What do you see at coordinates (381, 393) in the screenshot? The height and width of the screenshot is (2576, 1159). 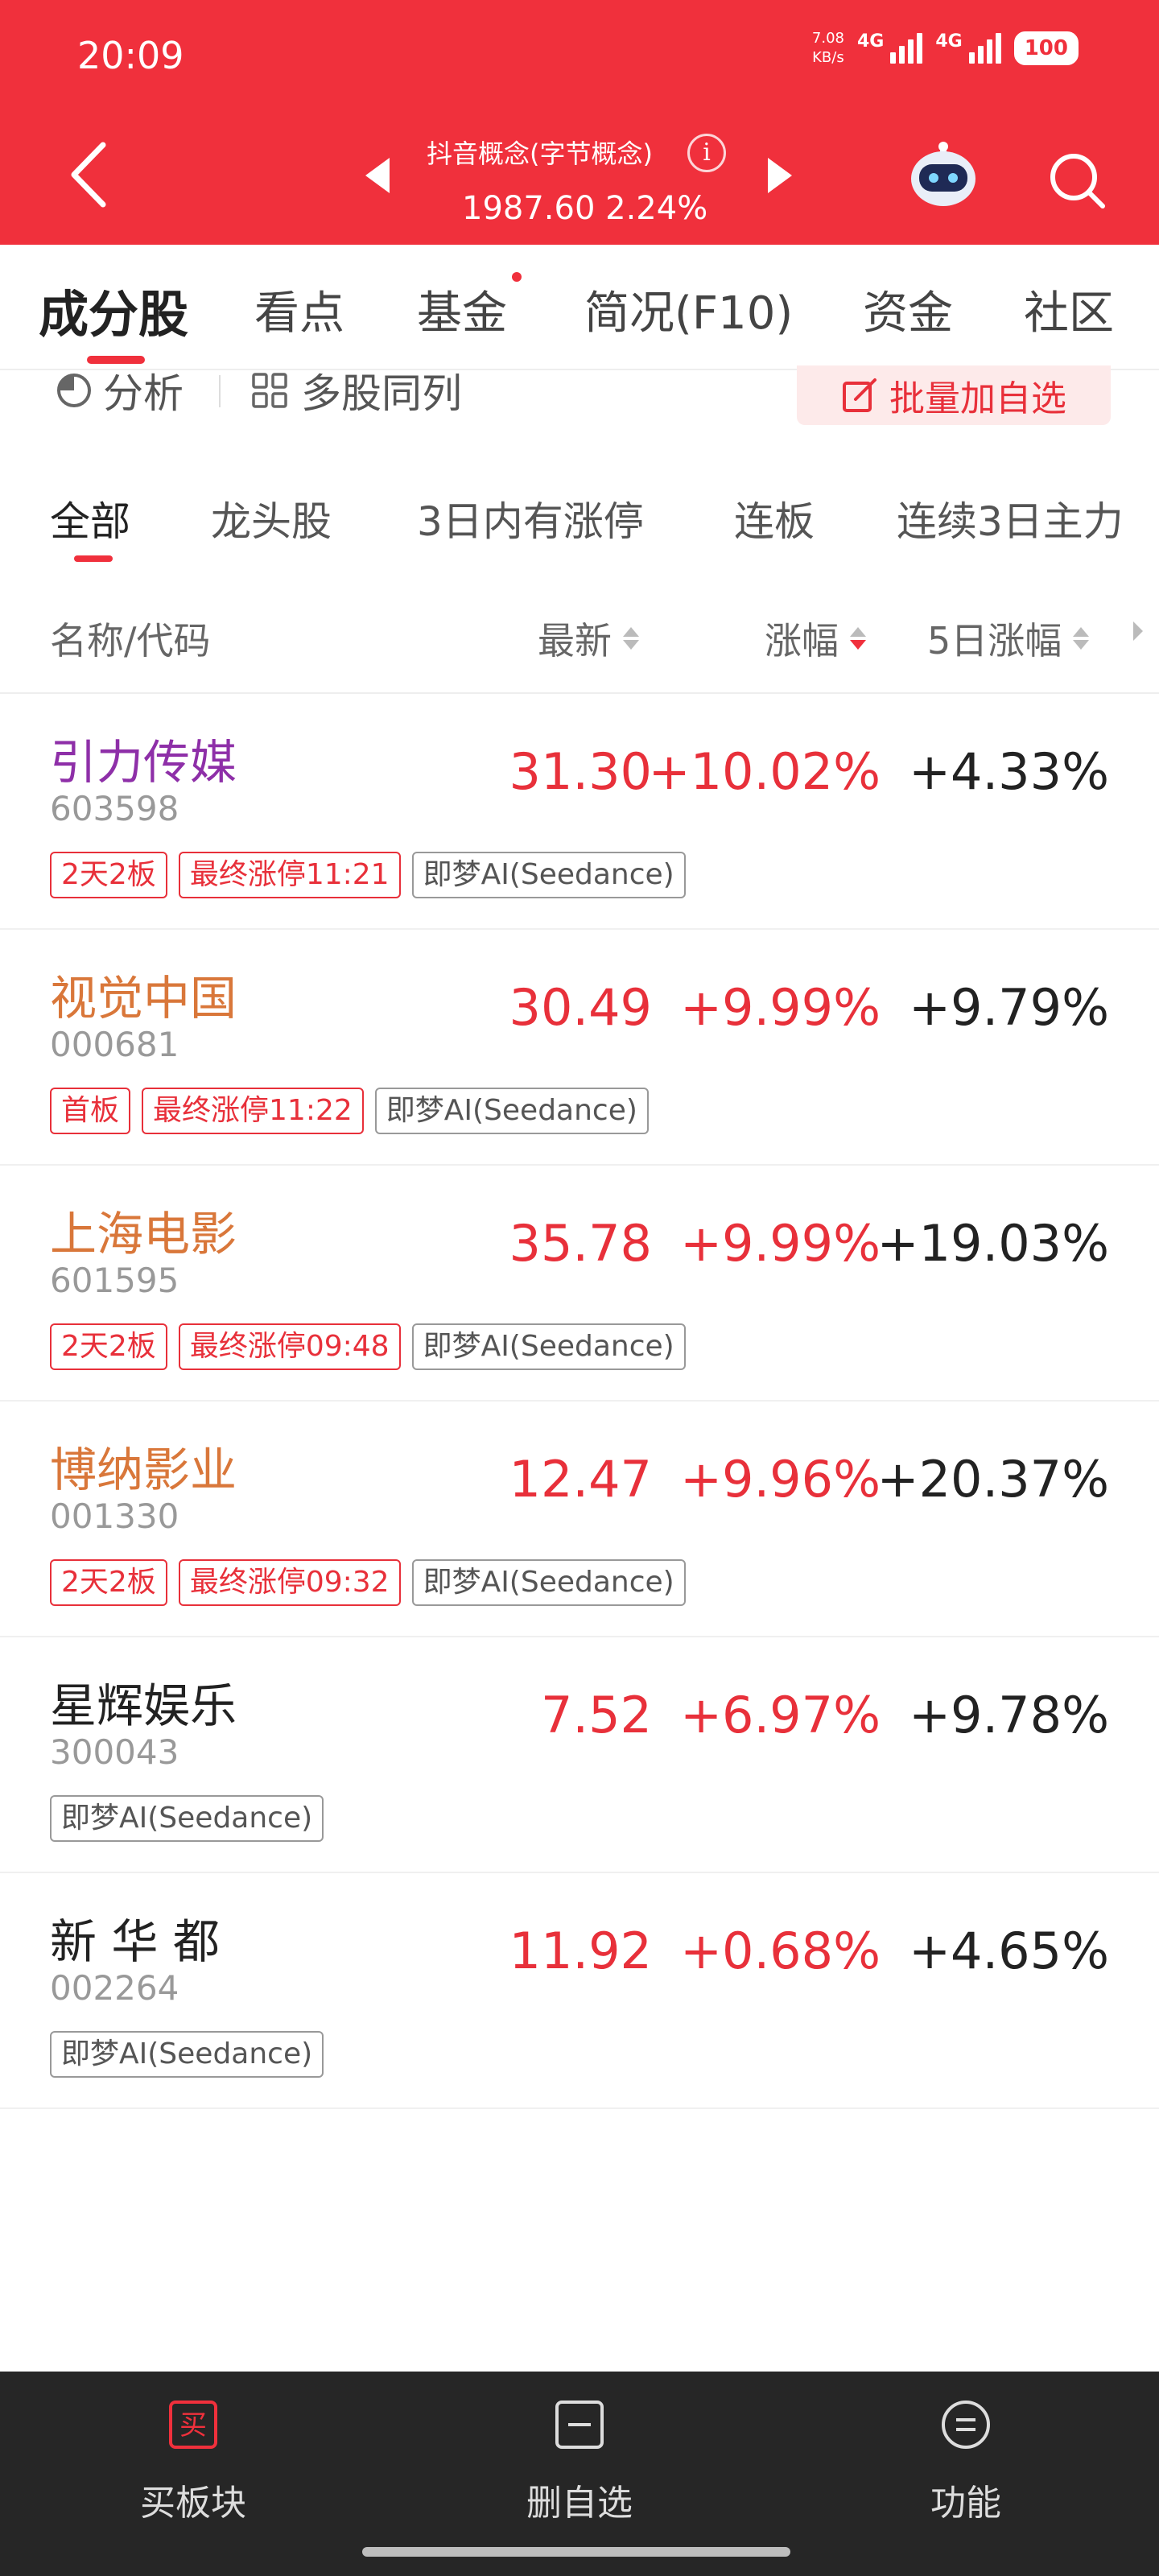 I see `multi-stock-label: 多股同列` at bounding box center [381, 393].